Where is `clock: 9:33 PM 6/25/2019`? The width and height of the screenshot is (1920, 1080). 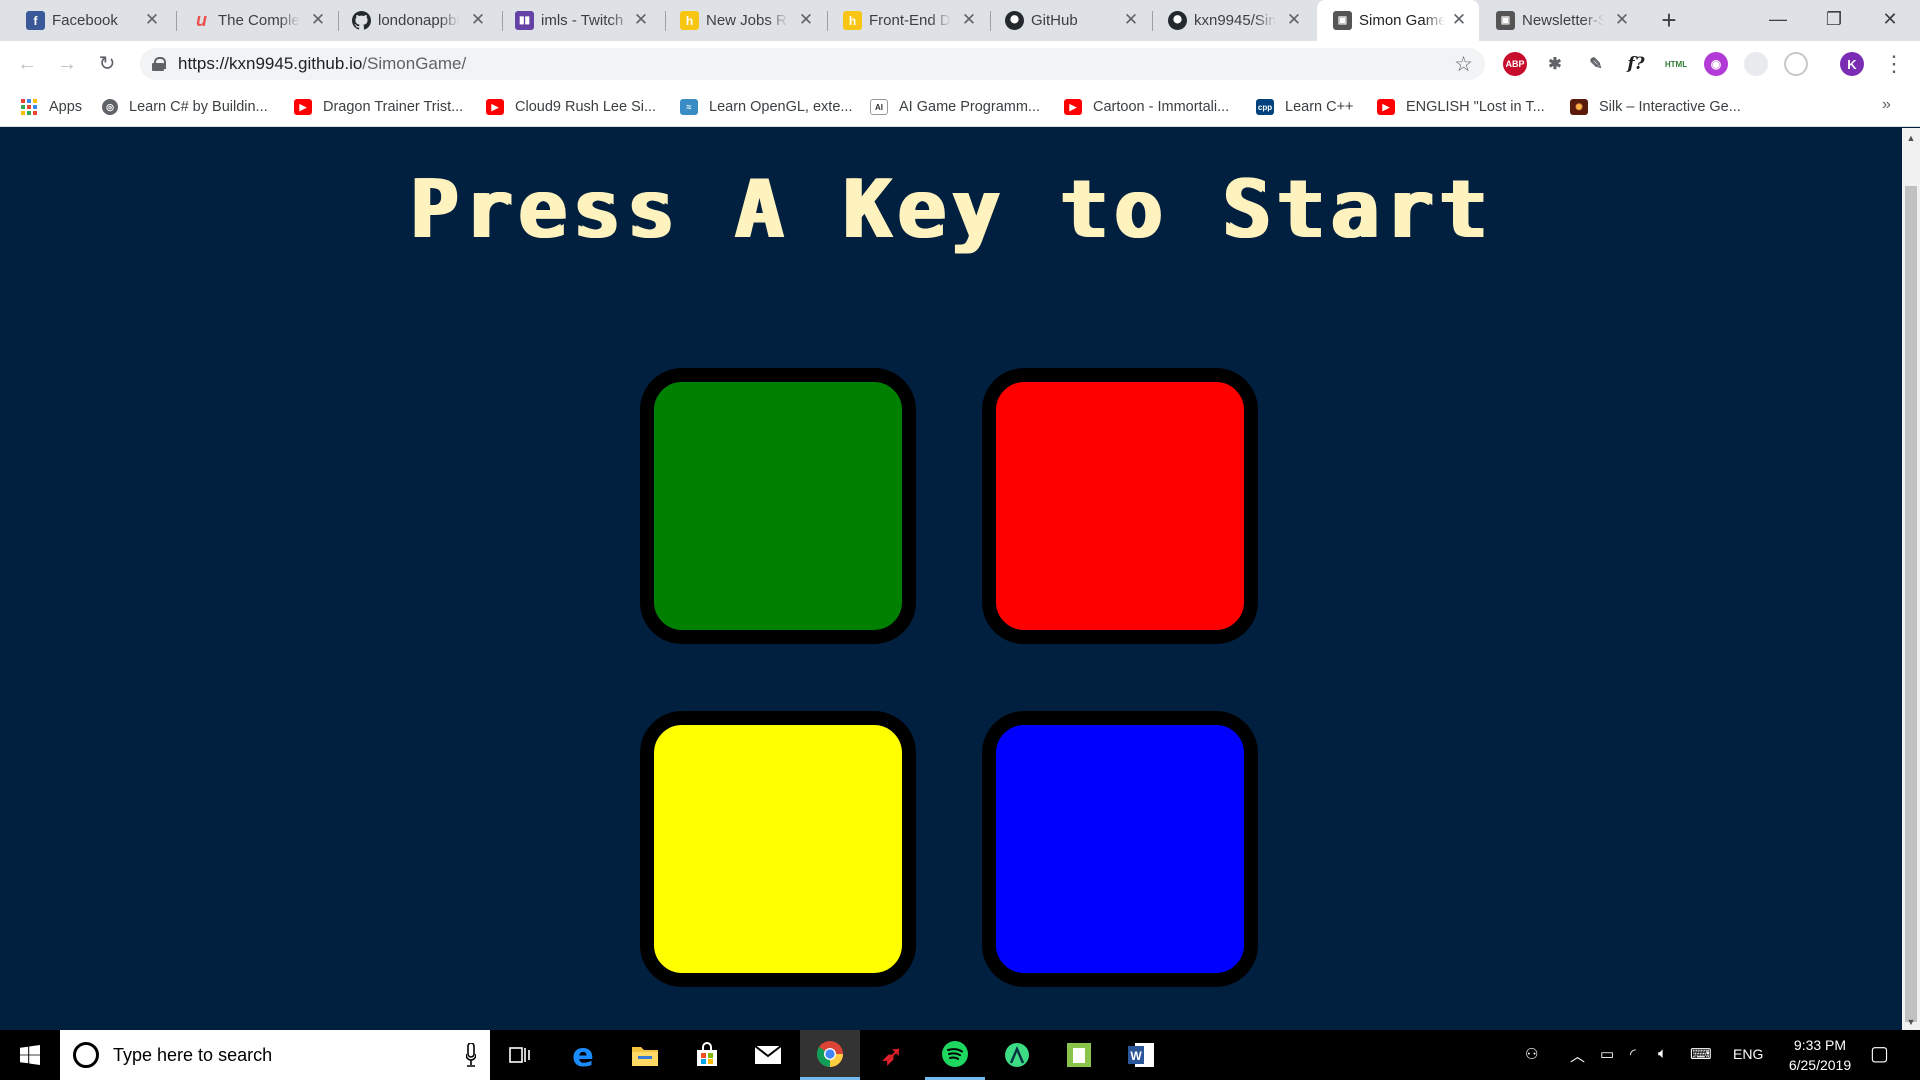 clock: 9:33 PM 6/25/2019 is located at coordinates (1820, 1055).